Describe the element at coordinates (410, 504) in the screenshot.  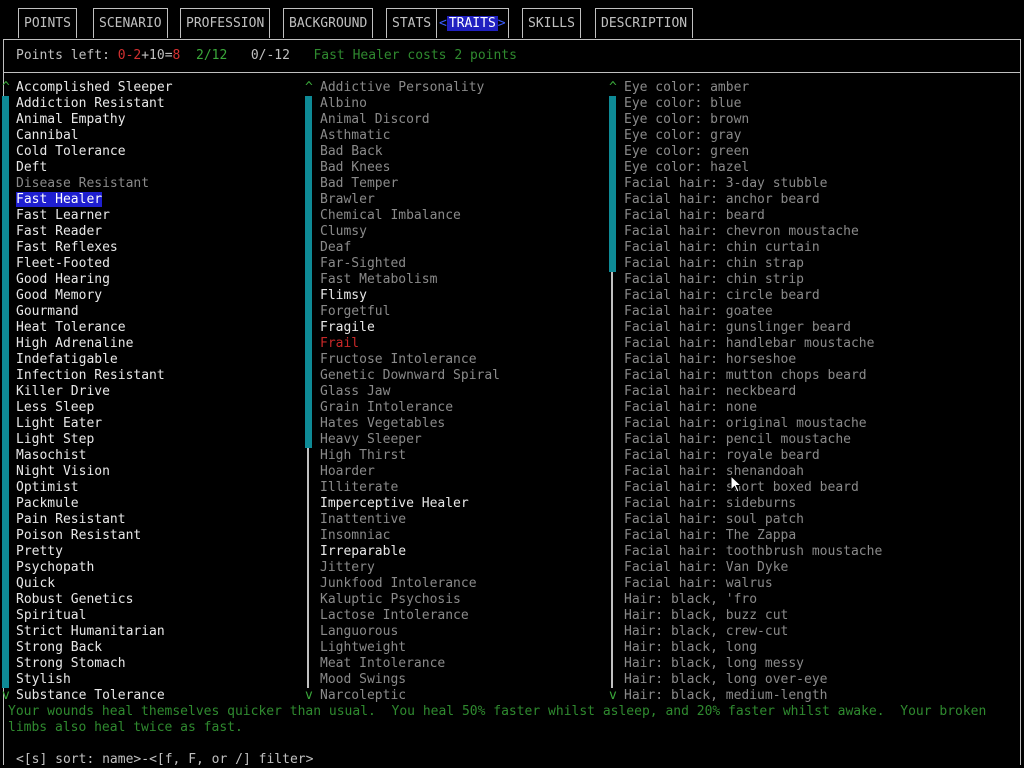
I see `bad-trait-item: Imperceptive Healer` at that location.